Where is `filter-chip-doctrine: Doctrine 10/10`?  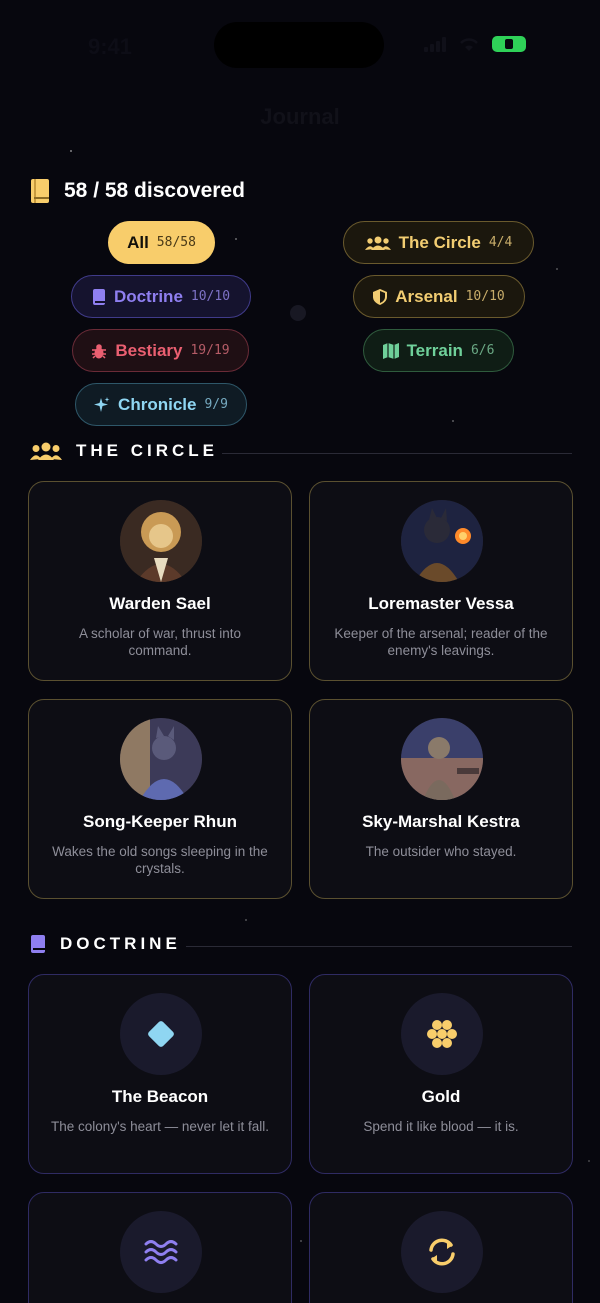
filter-chip-doctrine: Doctrine 10/10 is located at coordinates (161, 296).